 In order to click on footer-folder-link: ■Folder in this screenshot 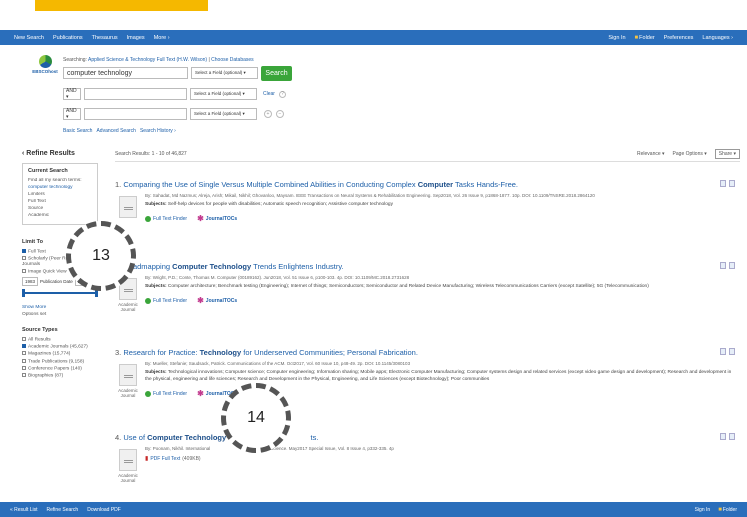, I will do `click(727, 510)`.